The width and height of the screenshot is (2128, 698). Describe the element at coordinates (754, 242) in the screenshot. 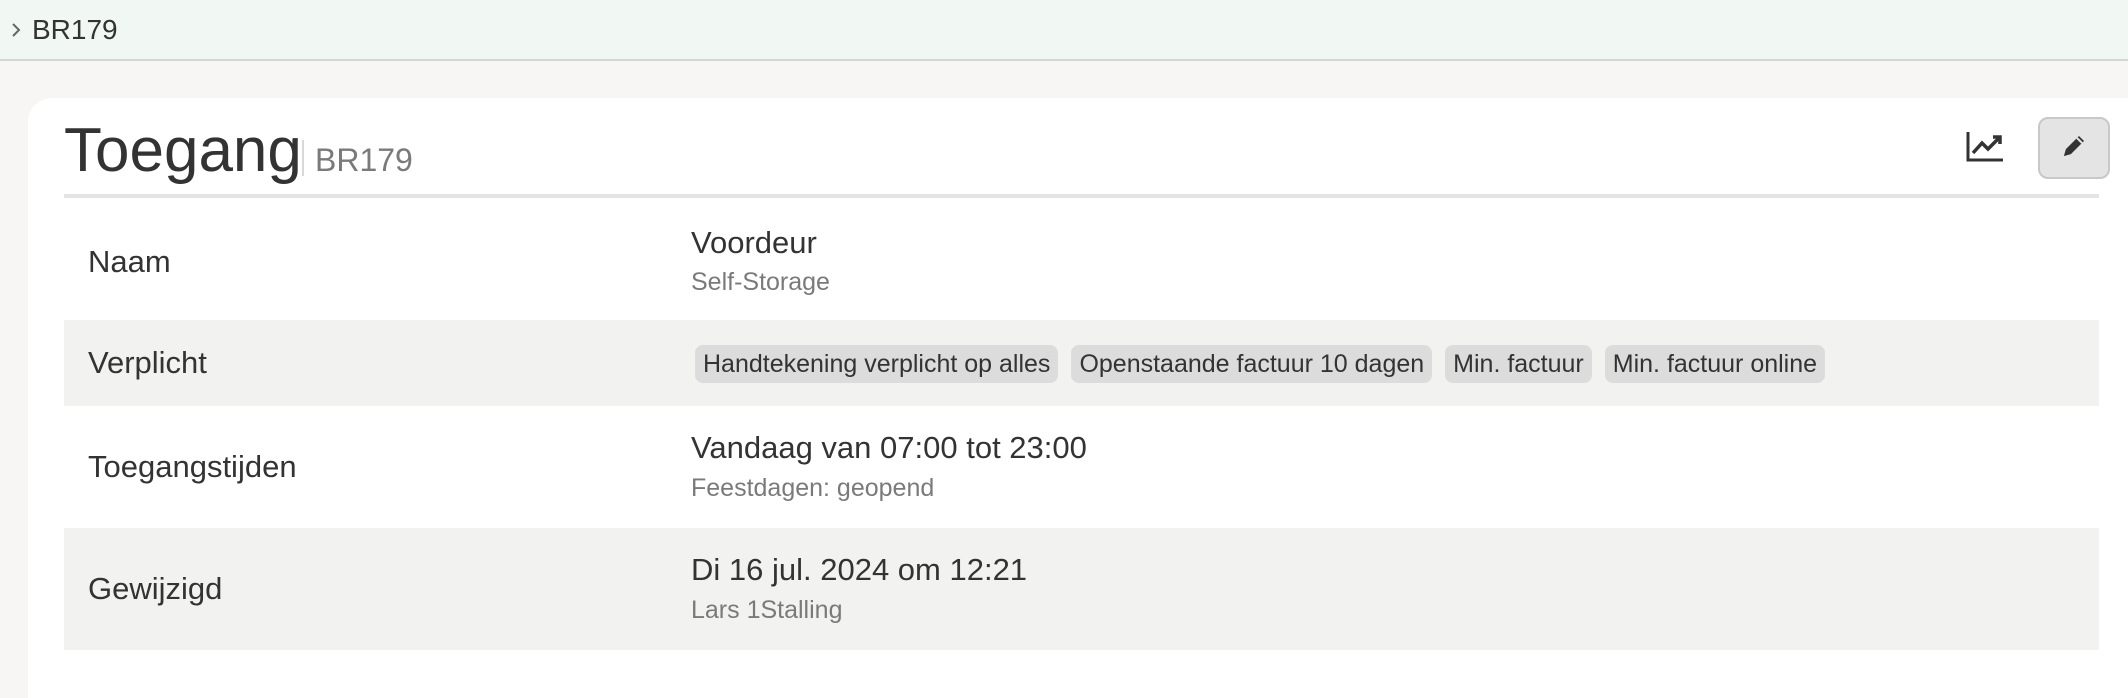

I see `row-value: Voordeur` at that location.